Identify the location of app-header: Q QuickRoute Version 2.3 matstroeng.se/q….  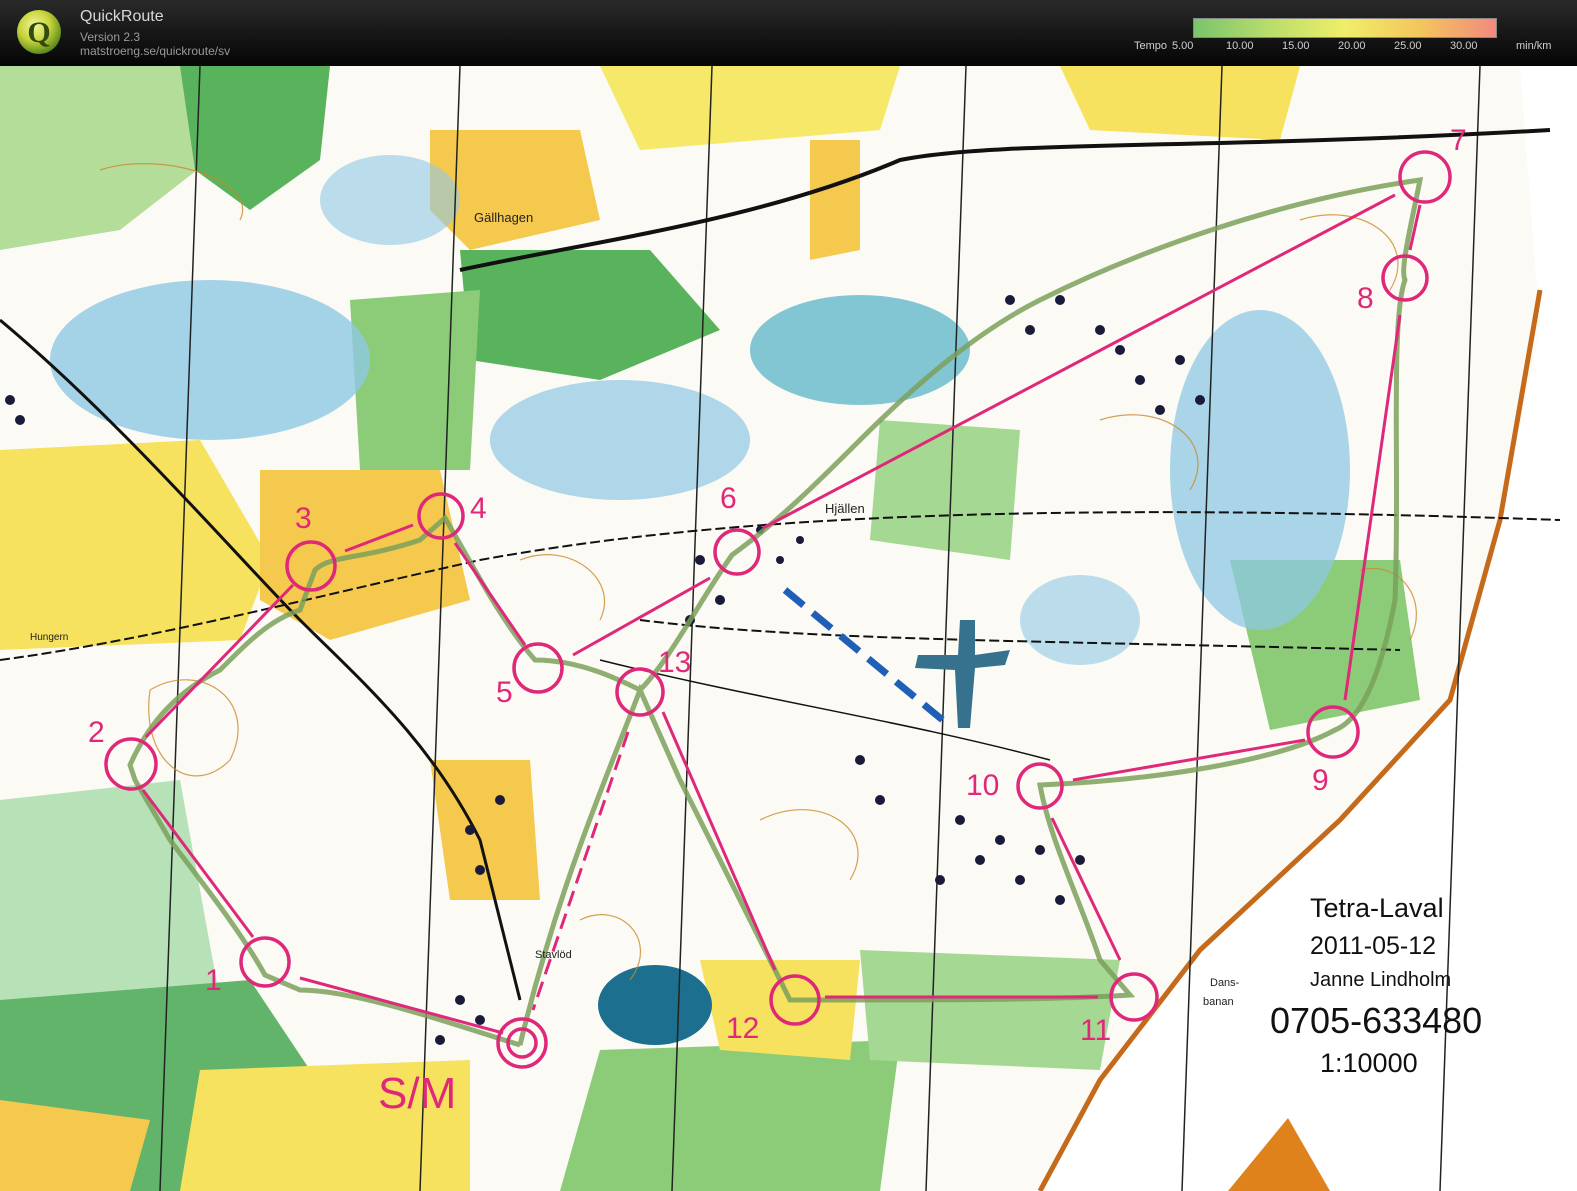
(788, 33).